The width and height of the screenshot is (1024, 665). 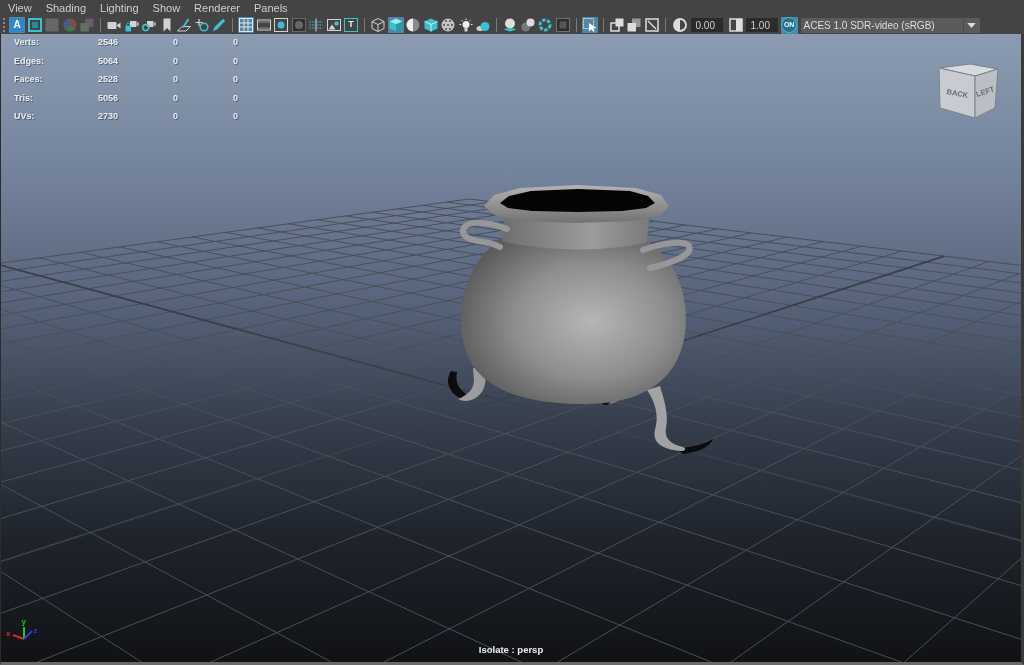 What do you see at coordinates (511, 649) in the screenshot?
I see `camera-name-label: Isolate : persp` at bounding box center [511, 649].